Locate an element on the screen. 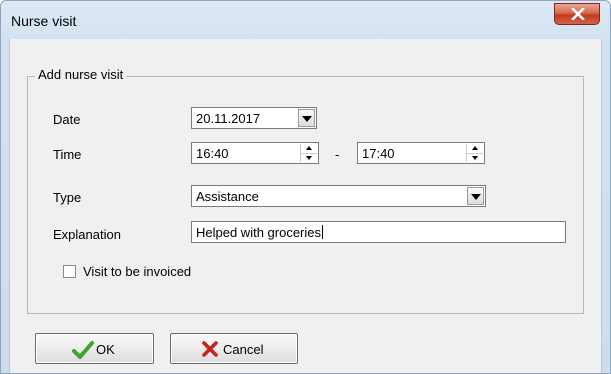 The width and height of the screenshot is (611, 374). time-to-decrement is located at coordinates (475, 158).